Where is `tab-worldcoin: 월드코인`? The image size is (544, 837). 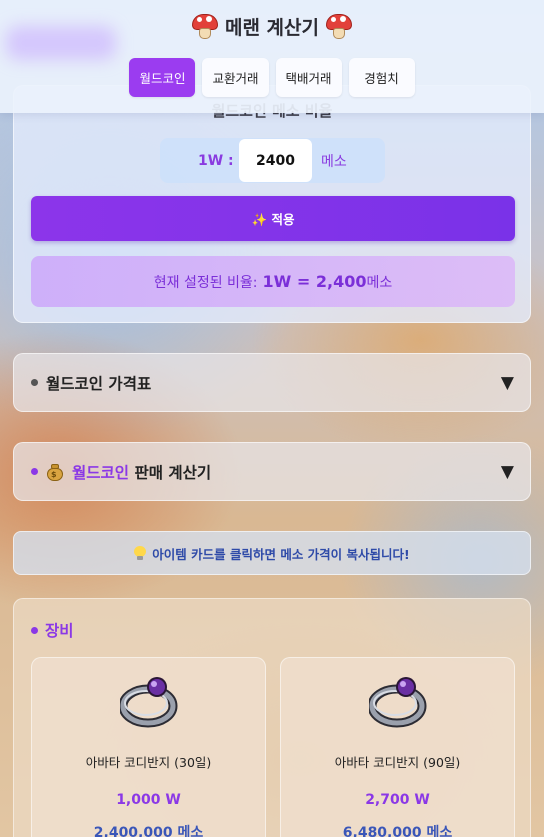
tab-worldcoin: 월드코인 is located at coordinates (162, 77).